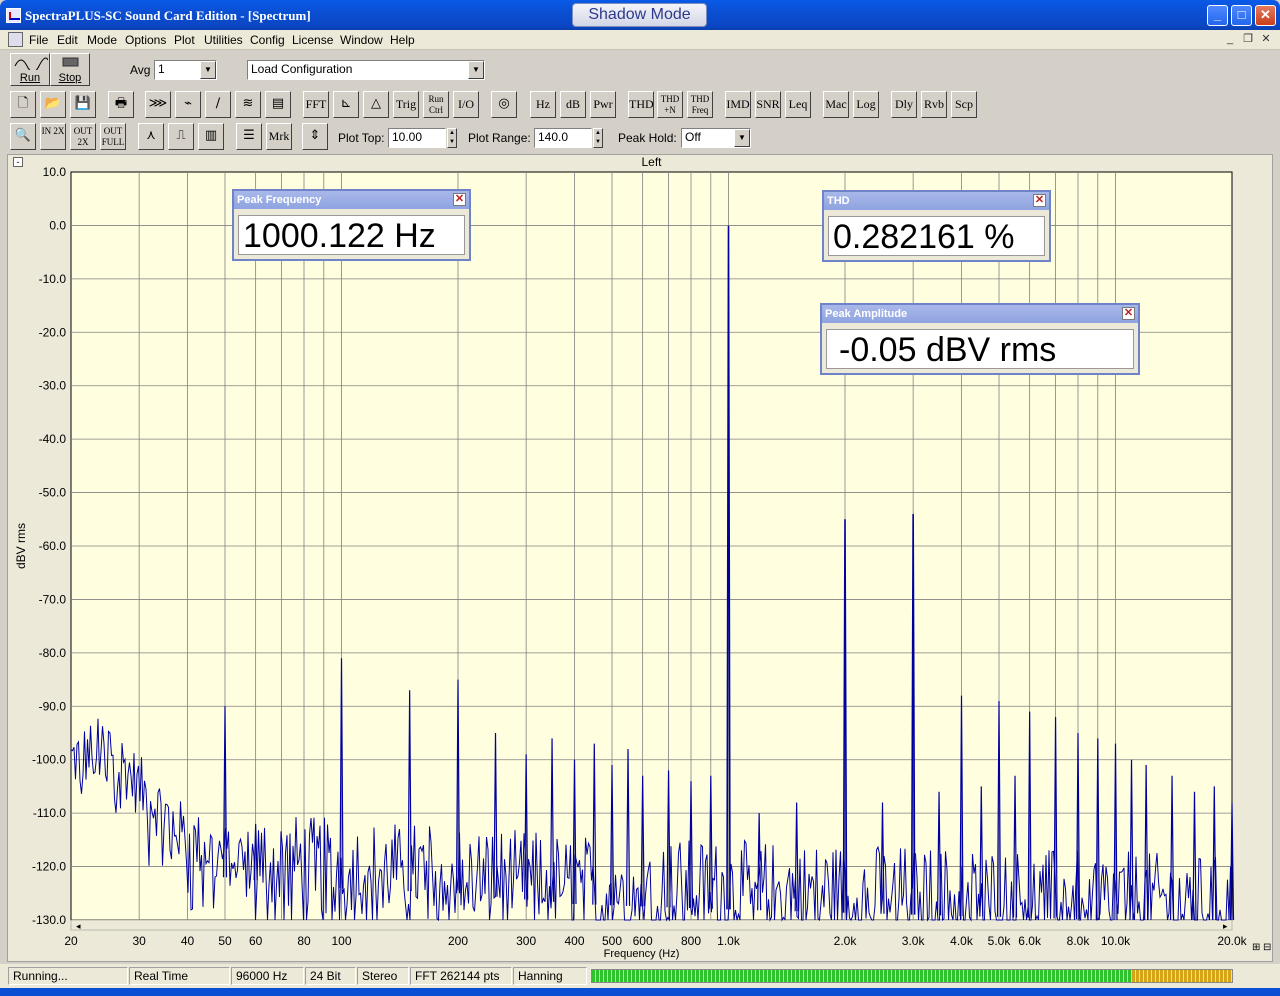 The height and width of the screenshot is (996, 1280). What do you see at coordinates (934, 104) in the screenshot?
I see `rvb-button: Rvb` at bounding box center [934, 104].